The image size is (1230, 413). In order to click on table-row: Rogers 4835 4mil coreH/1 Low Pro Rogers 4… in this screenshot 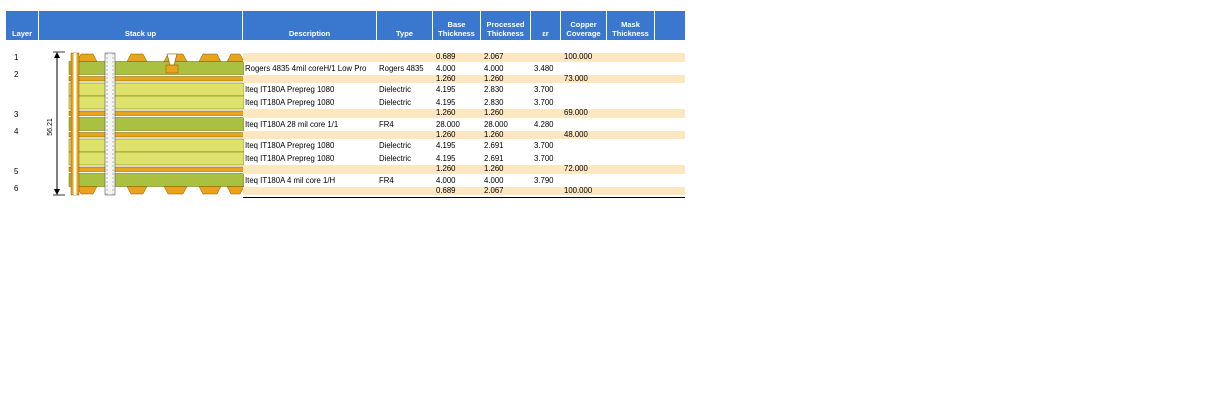, I will do `click(464, 68)`.